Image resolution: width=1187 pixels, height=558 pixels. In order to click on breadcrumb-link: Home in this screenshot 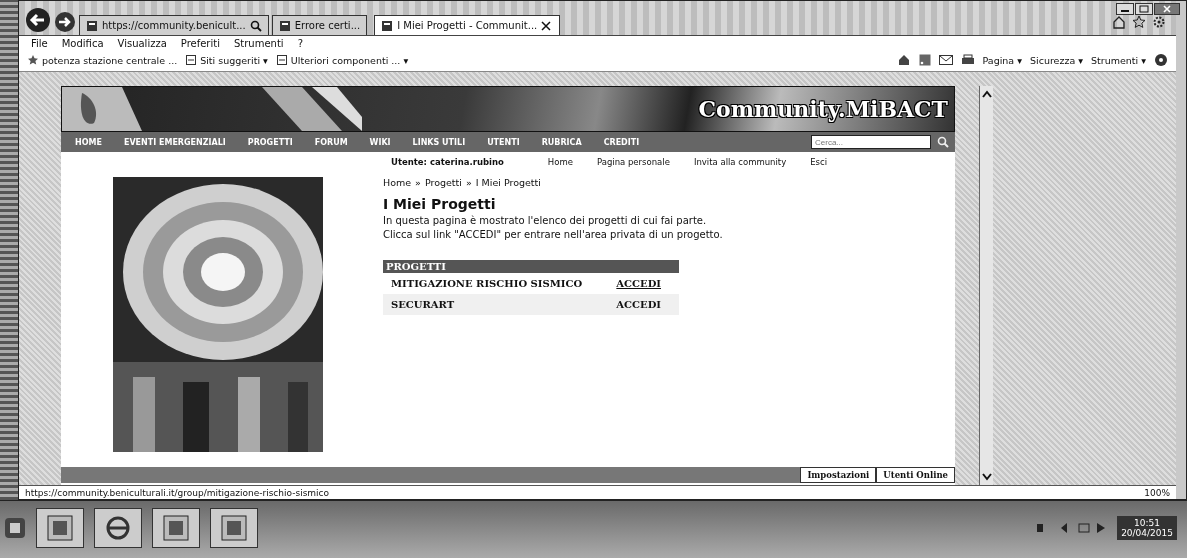, I will do `click(397, 182)`.